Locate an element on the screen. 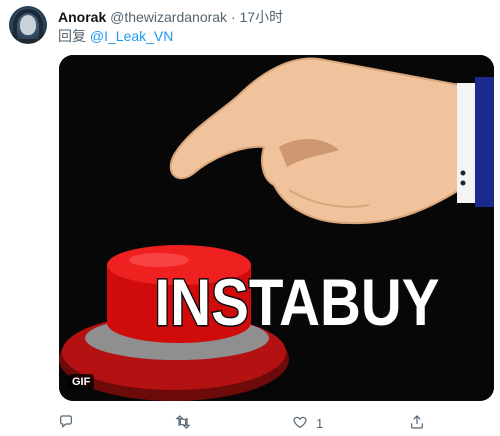 The image size is (500, 436). author-handle: @thewizardanorak is located at coordinates (168, 17).